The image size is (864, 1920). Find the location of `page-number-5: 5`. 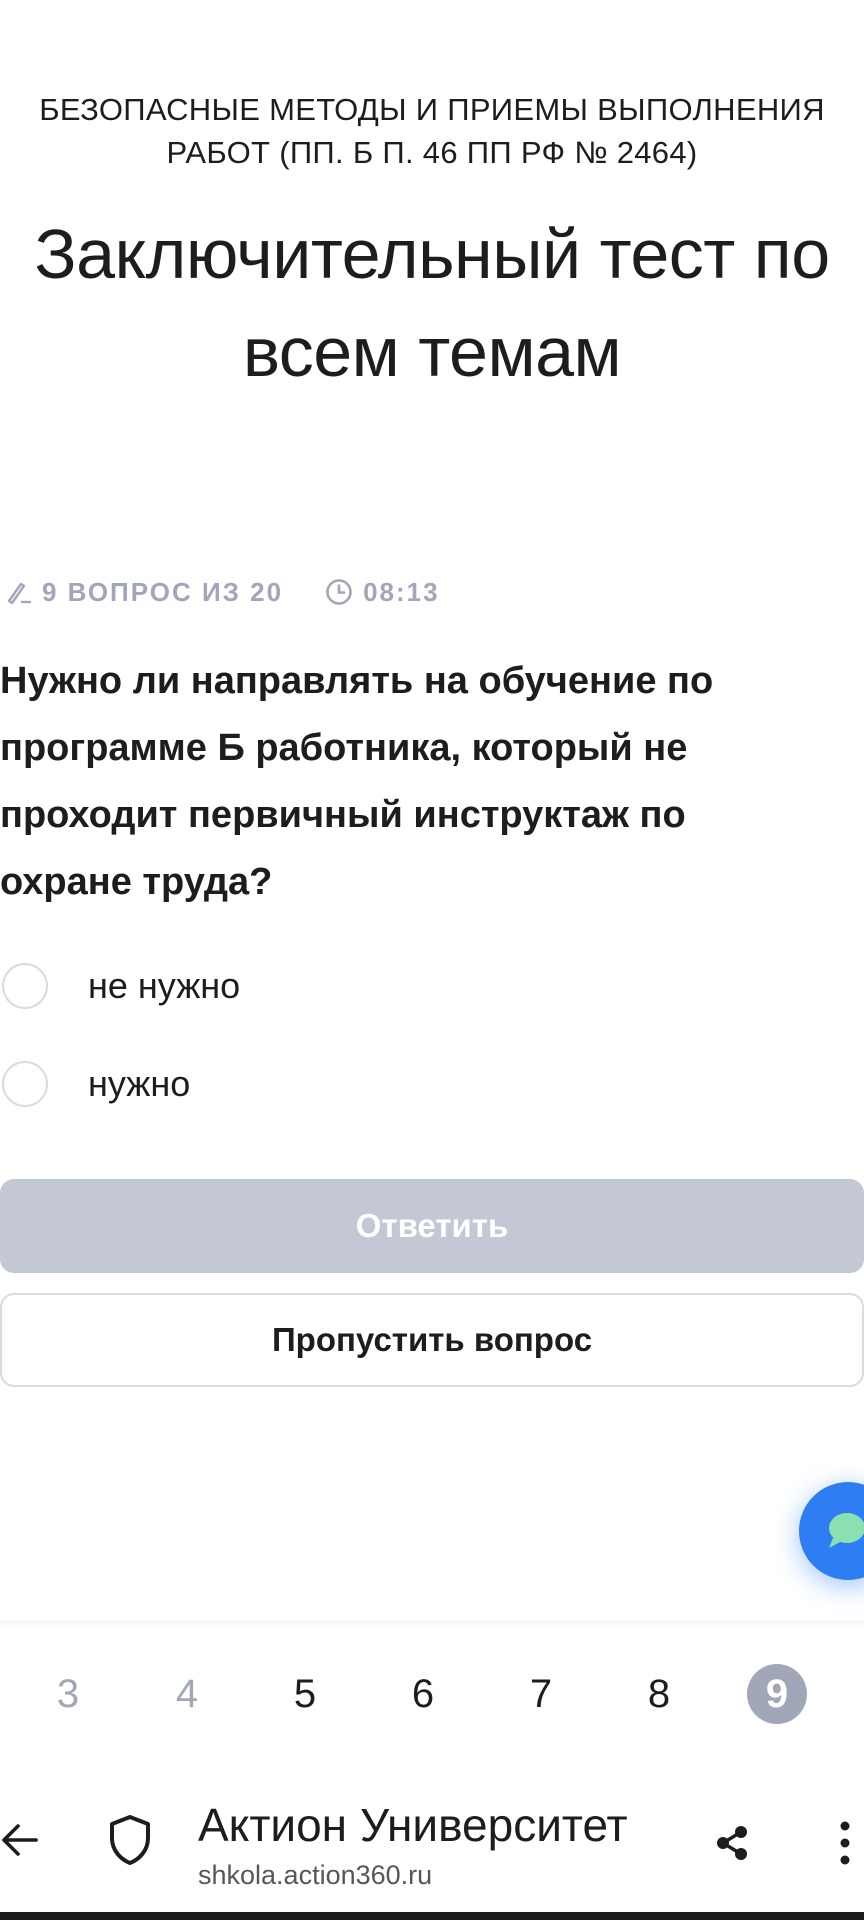

page-number-5: 5 is located at coordinates (305, 1694).